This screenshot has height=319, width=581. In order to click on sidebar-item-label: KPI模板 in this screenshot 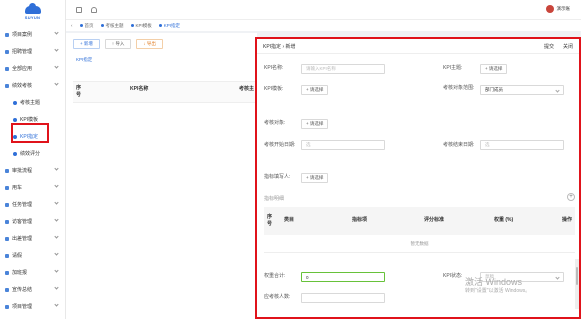, I will do `click(29, 120)`.